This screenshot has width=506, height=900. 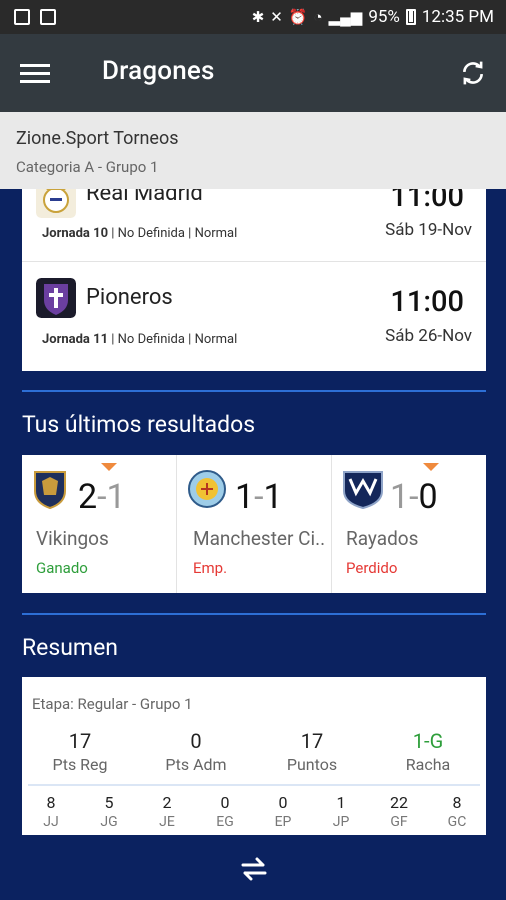 What do you see at coordinates (414, 497) in the screenshot?
I see `result-score: 1-0` at bounding box center [414, 497].